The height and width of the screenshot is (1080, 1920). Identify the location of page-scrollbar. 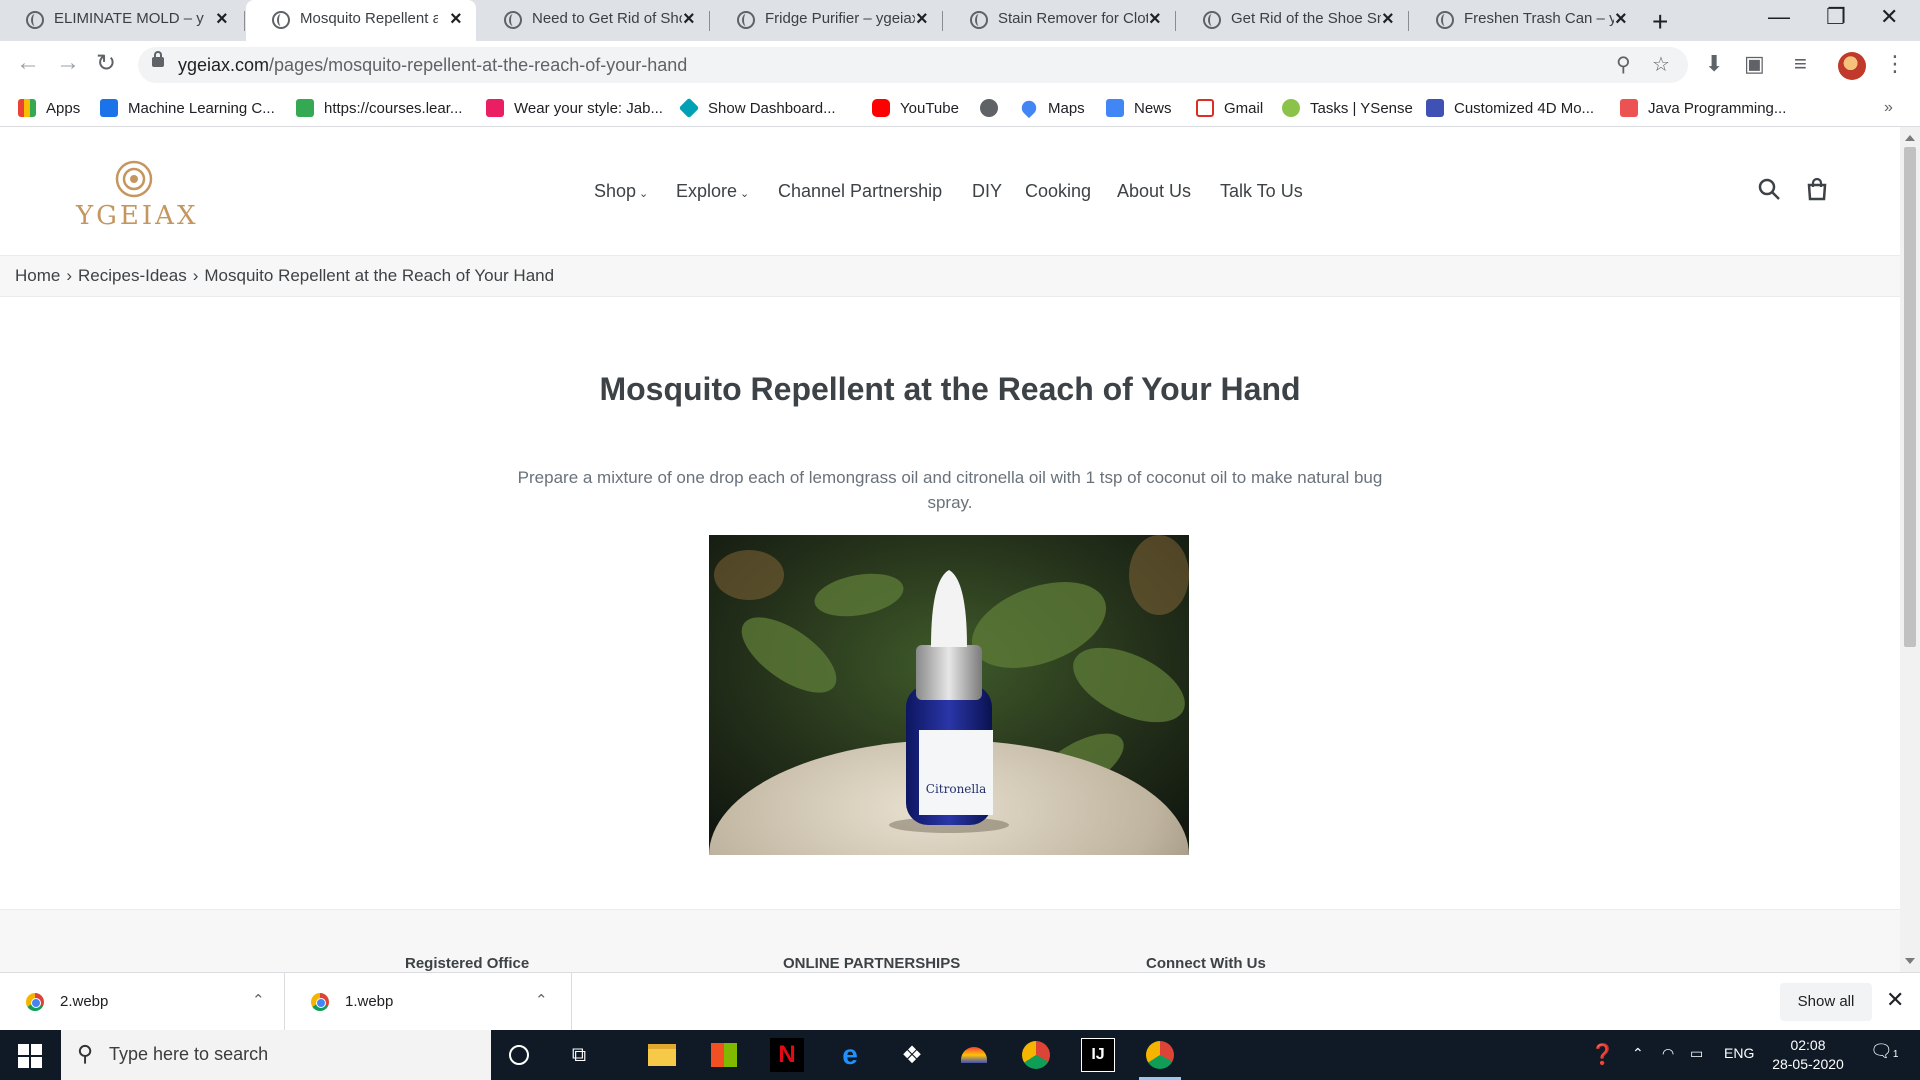
(1910, 549).